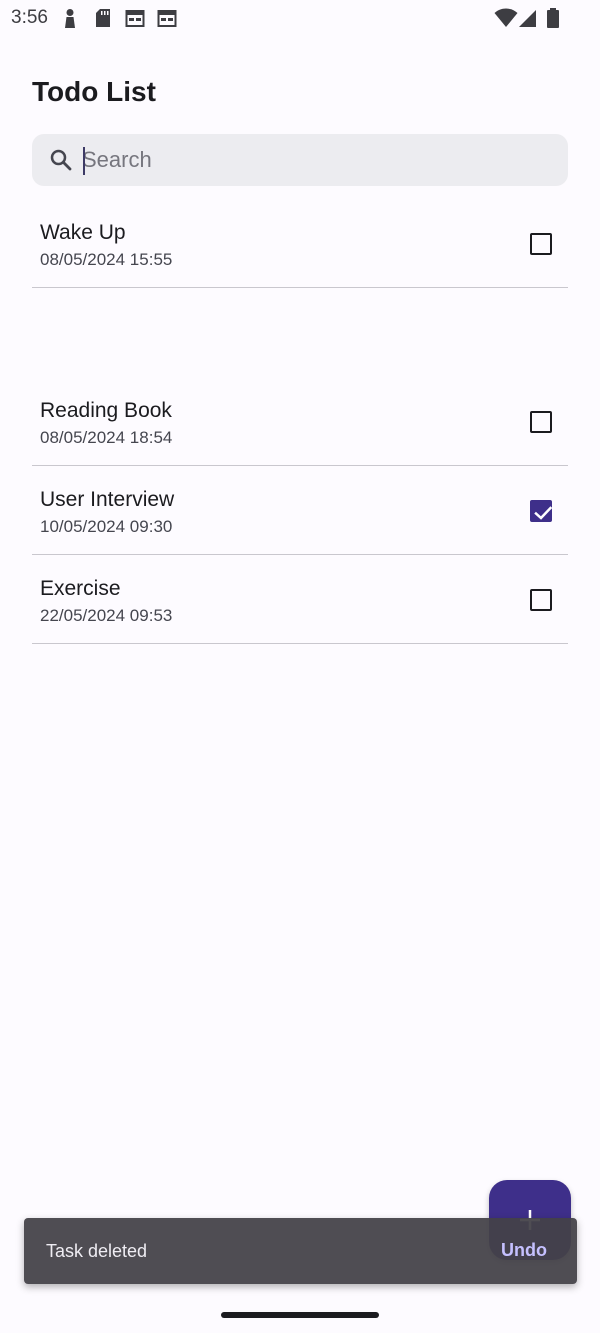 The image size is (600, 1333). Describe the element at coordinates (106, 526) in the screenshot. I see `todo-date: 10/05/2024 09:30` at that location.